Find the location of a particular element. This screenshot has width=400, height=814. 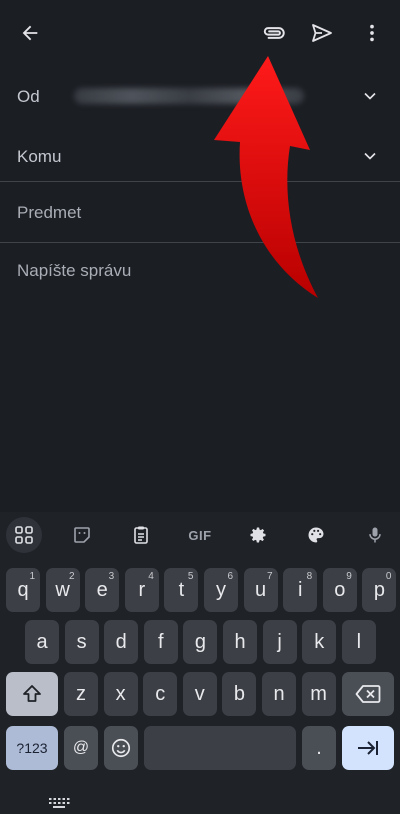

shift-icon is located at coordinates (32, 693).